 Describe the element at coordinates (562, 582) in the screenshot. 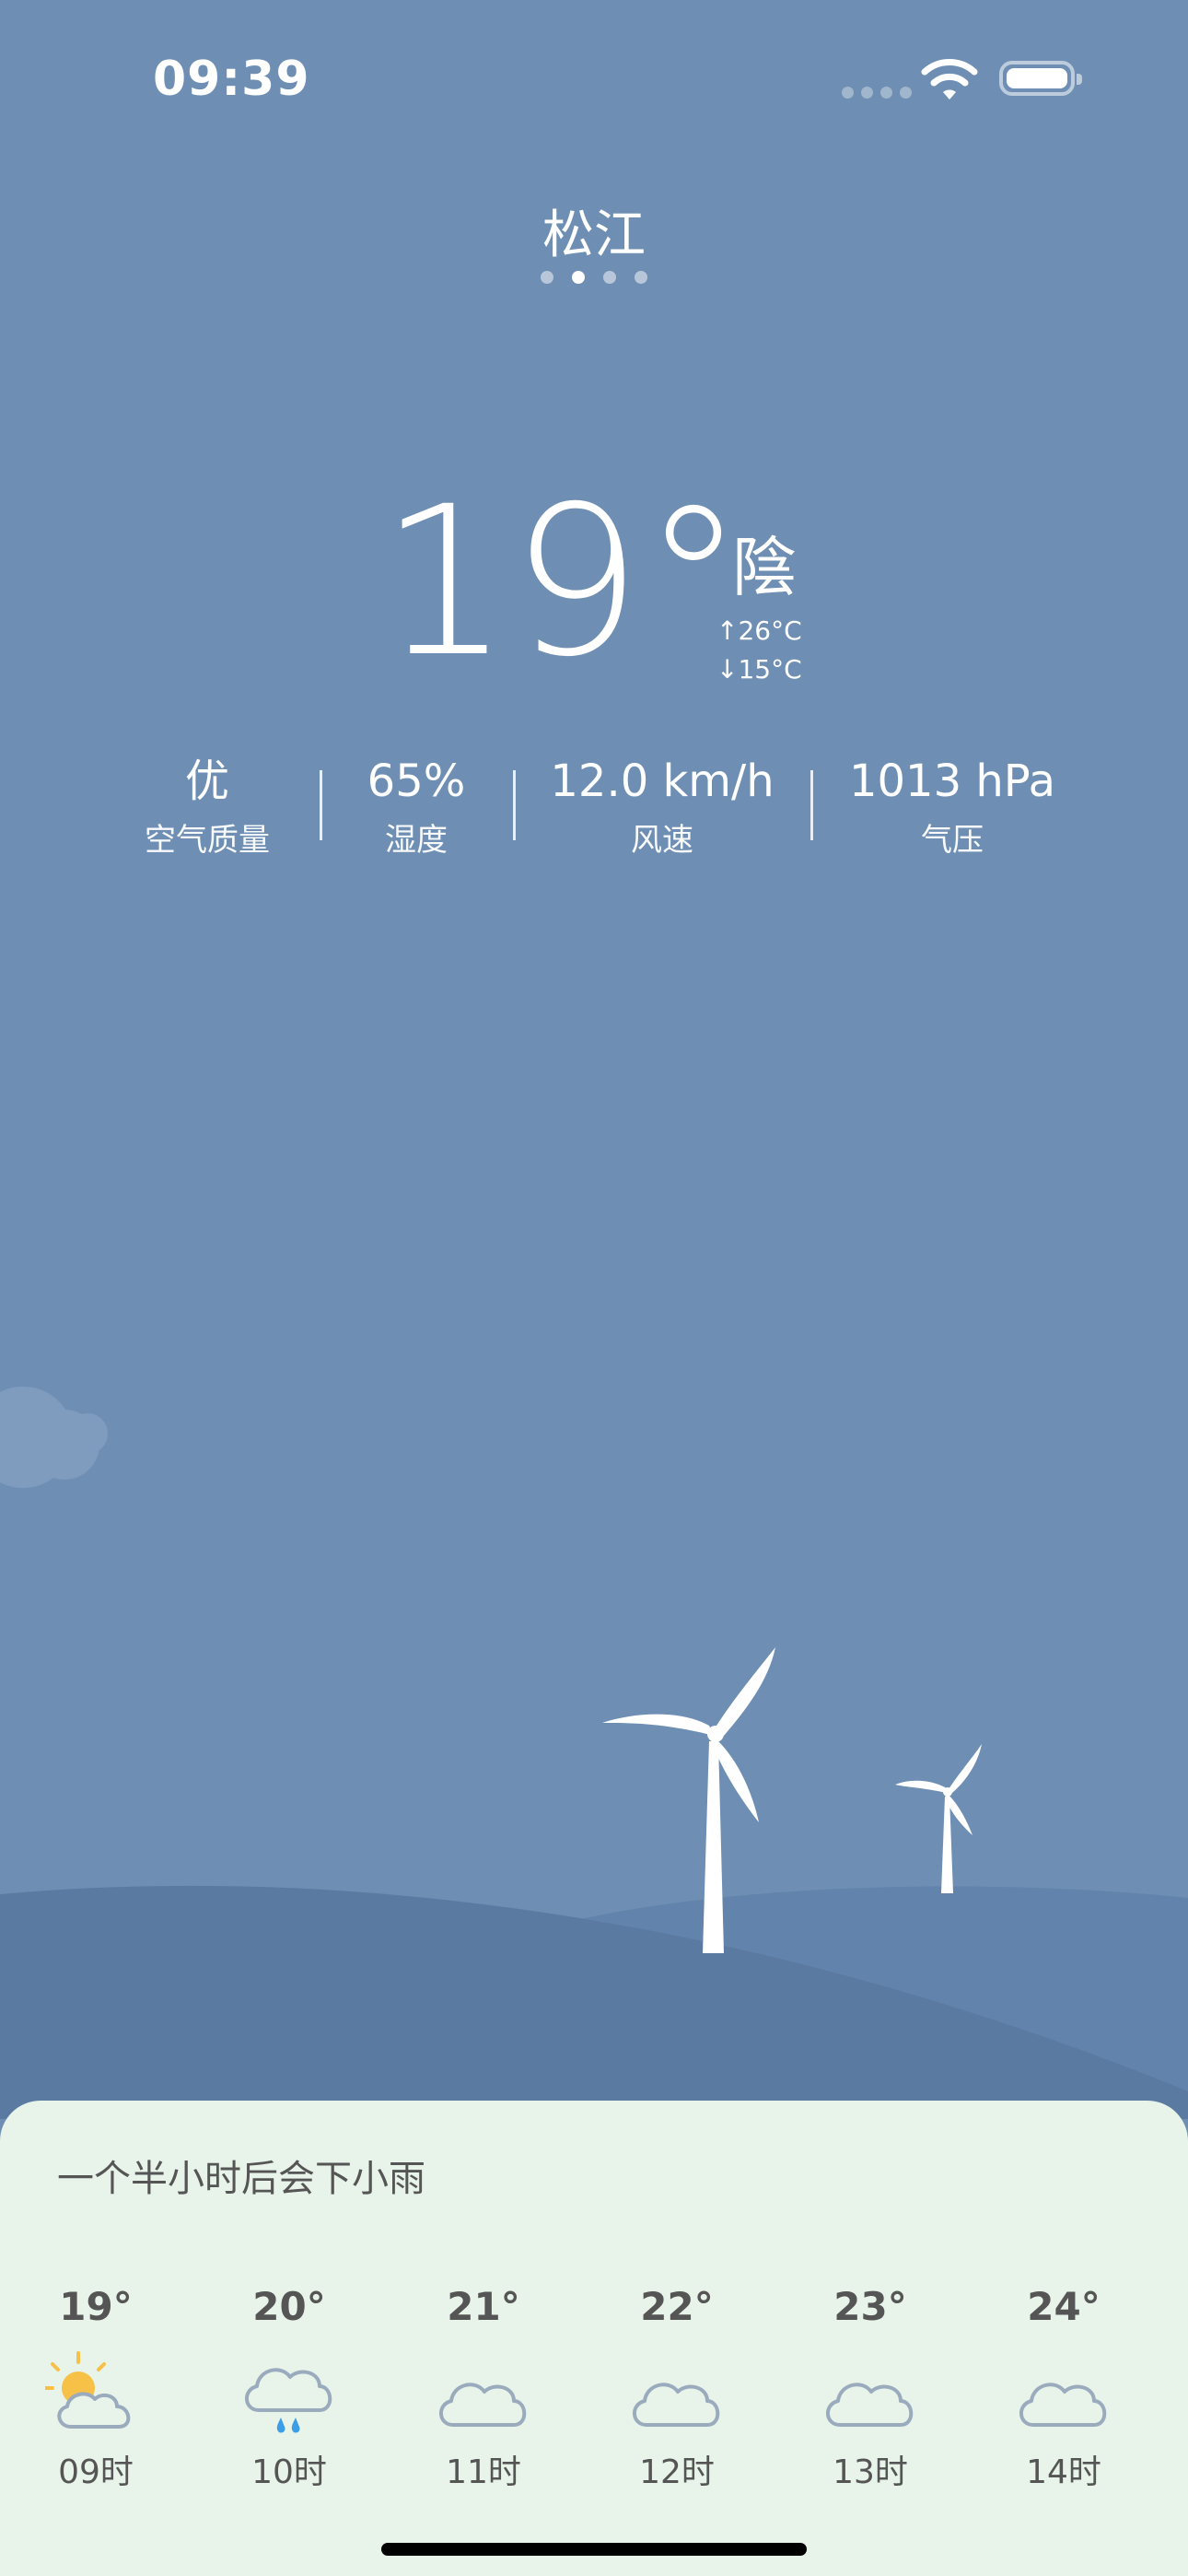

I see `current-temperature: 19°` at that location.